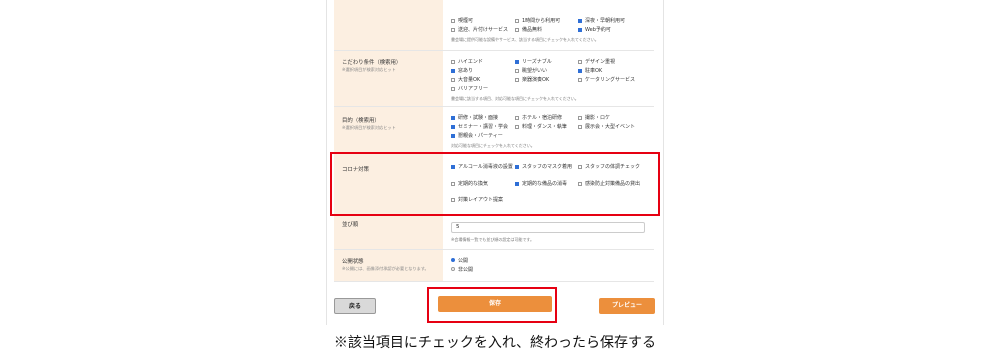 The image size is (990, 361). What do you see at coordinates (542, 118) in the screenshot?
I see `option-label: ホテル・宿泊研修` at bounding box center [542, 118].